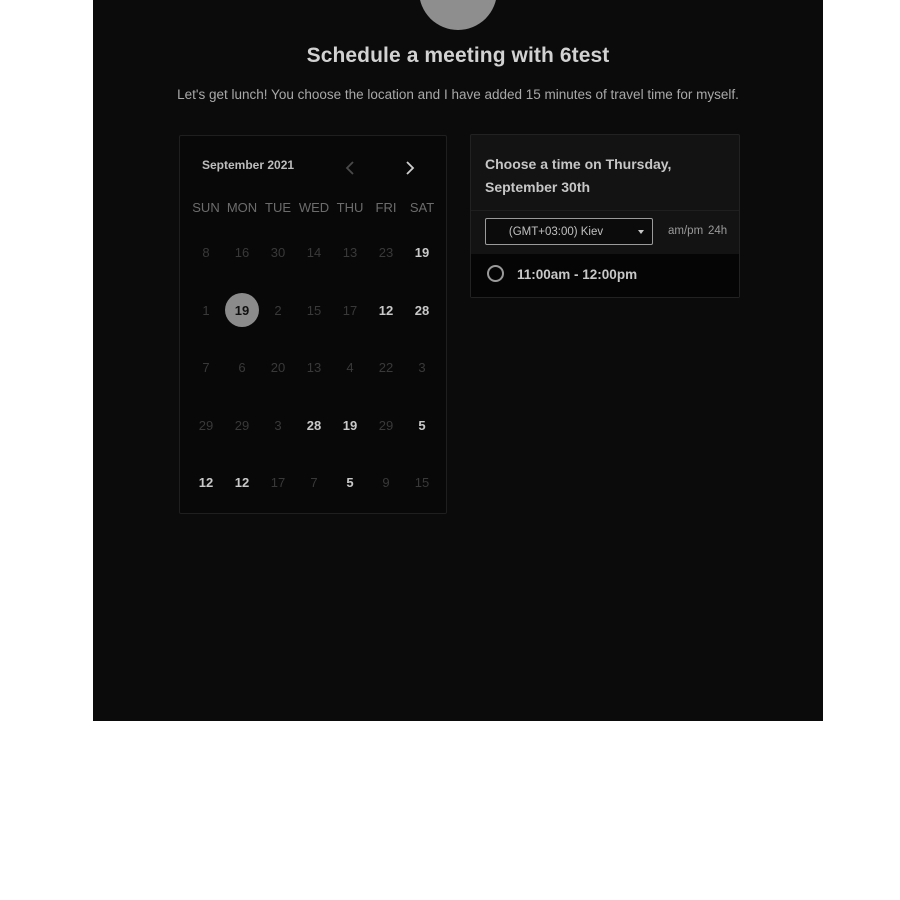  What do you see at coordinates (685, 231) in the screenshot?
I see `format-ampm-toggle: am/pm` at bounding box center [685, 231].